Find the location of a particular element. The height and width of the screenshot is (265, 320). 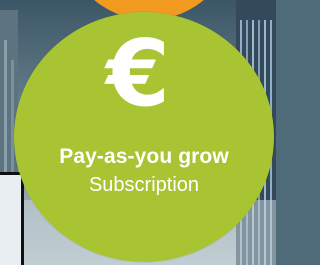

badge-title: Pay-as-you grow is located at coordinates (144, 156).